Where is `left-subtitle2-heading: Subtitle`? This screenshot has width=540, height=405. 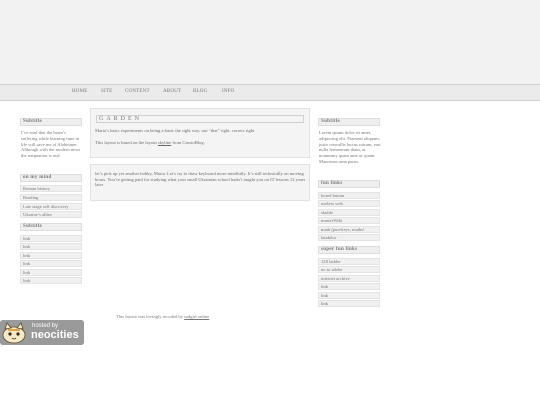 left-subtitle2-heading: Subtitle is located at coordinates (51, 227).